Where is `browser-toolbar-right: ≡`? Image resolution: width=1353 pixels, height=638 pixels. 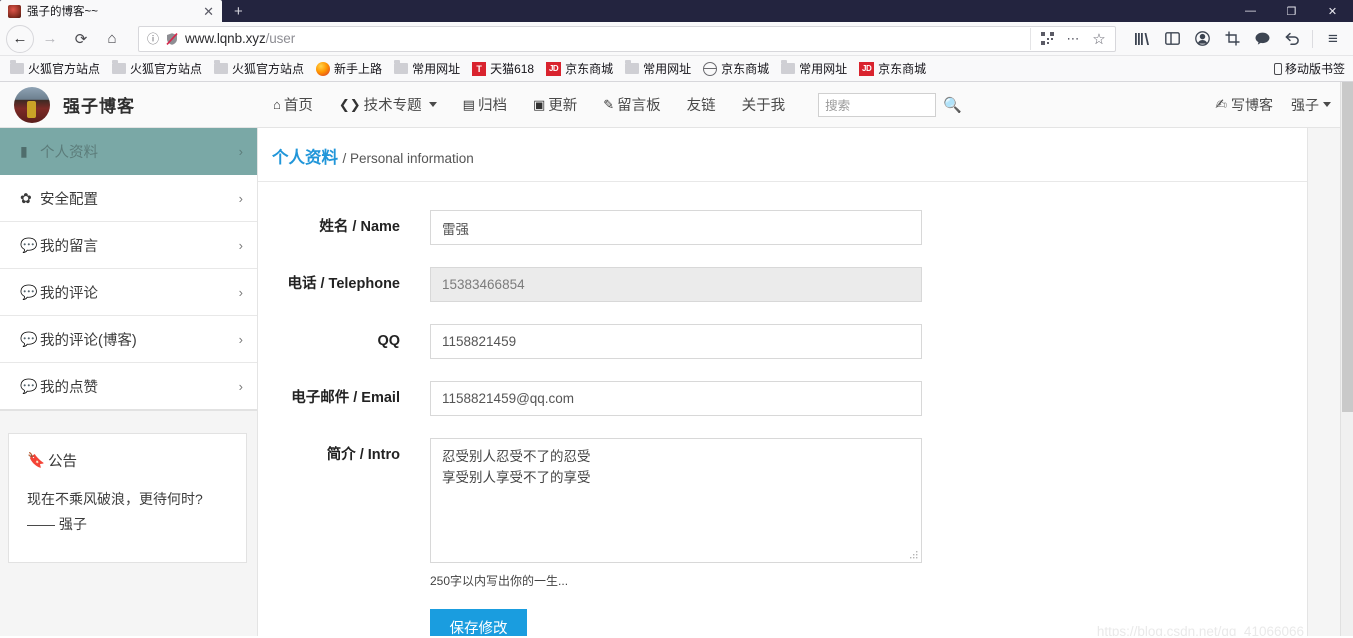 browser-toolbar-right: ≡ is located at coordinates (1235, 39).